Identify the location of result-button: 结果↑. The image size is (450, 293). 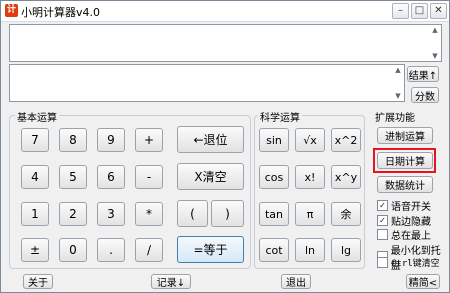
(423, 74).